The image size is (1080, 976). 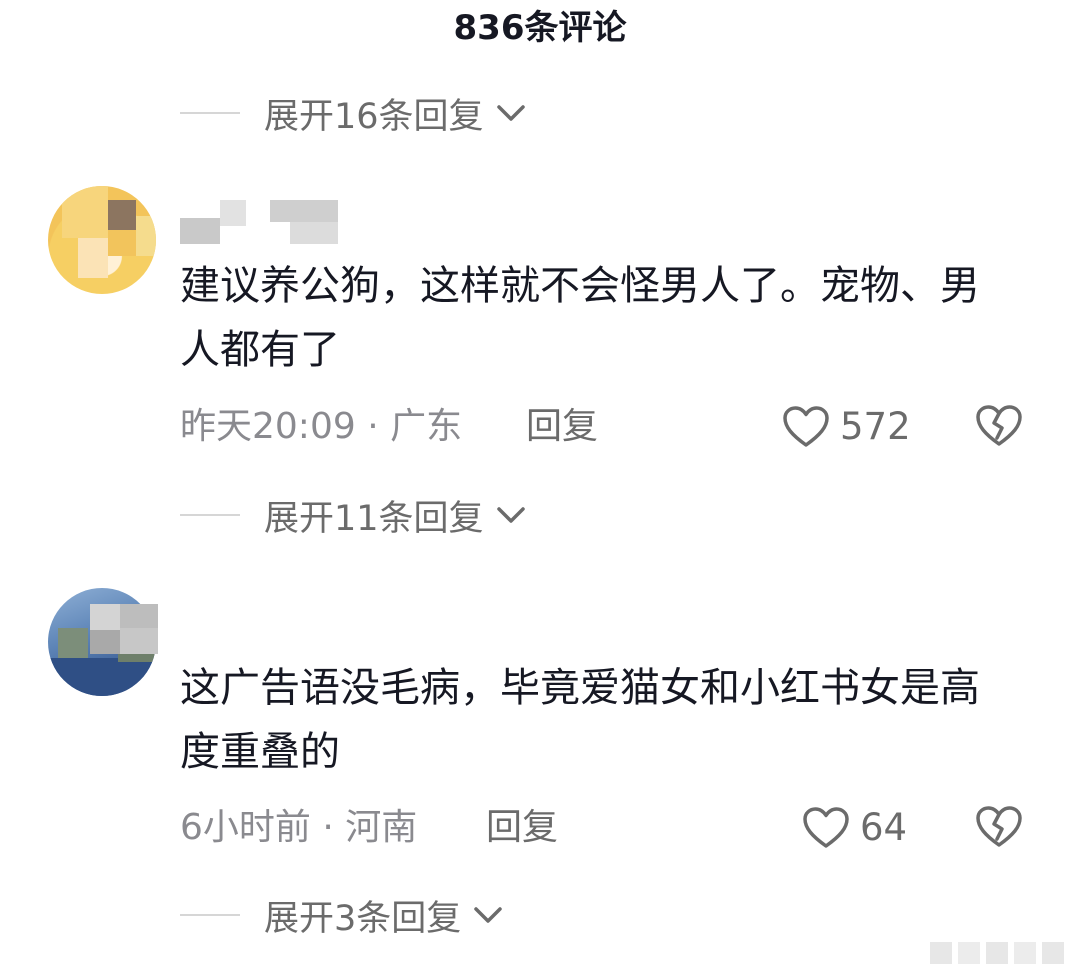 I want to click on expand-replies-label: 展开3条回复, so click(x=363, y=918).